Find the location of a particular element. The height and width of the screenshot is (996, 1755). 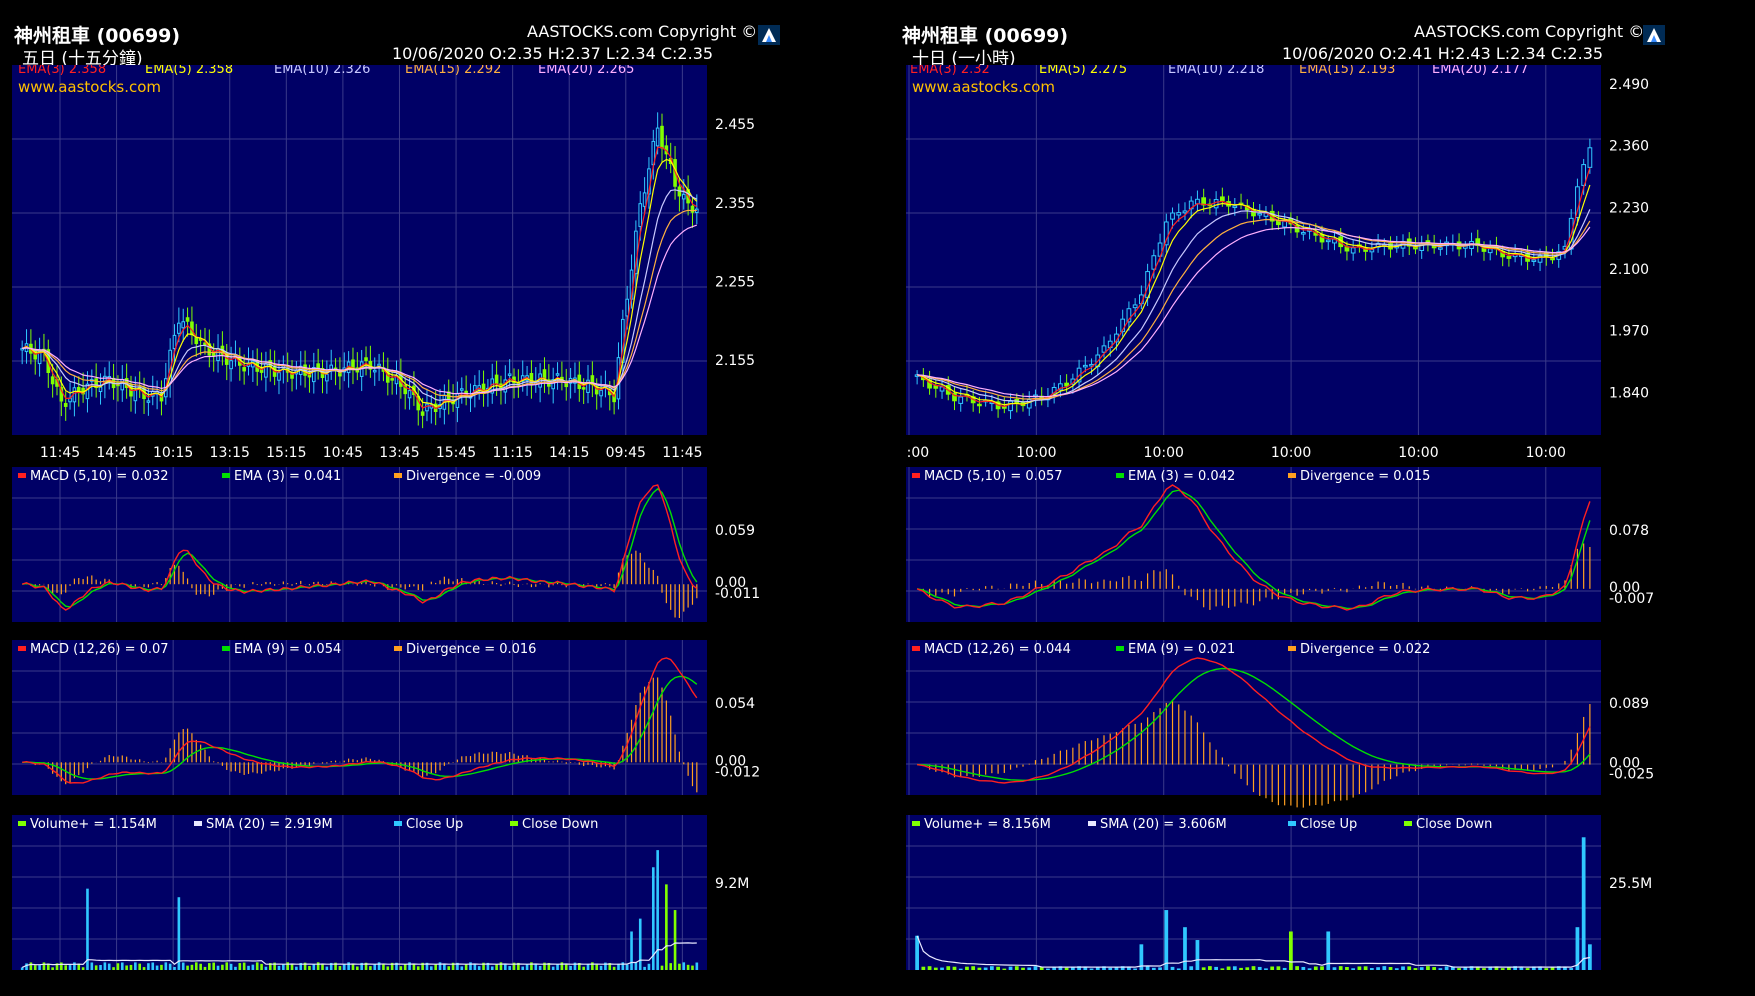

volume-legend-swatch is located at coordinates (916, 823).